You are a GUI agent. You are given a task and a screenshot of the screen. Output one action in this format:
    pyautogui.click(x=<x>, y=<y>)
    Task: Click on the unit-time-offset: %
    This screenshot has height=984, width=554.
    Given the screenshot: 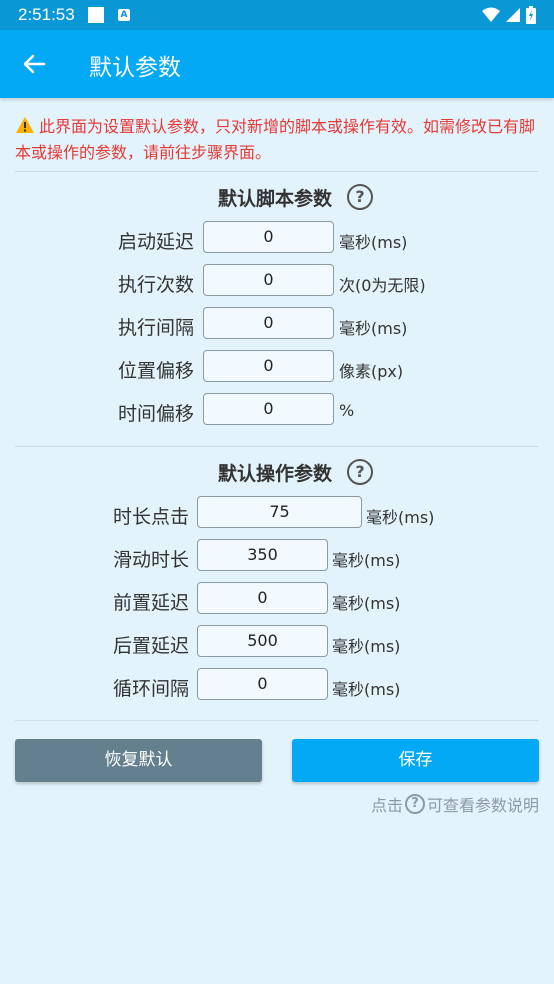 What is the action you would take?
    pyautogui.click(x=347, y=410)
    